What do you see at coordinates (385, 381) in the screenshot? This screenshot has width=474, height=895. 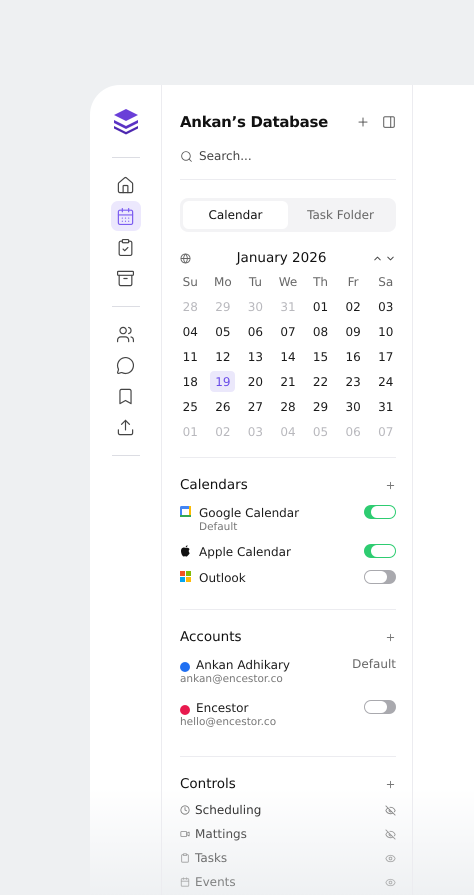 I see `calendar-day: 24` at bounding box center [385, 381].